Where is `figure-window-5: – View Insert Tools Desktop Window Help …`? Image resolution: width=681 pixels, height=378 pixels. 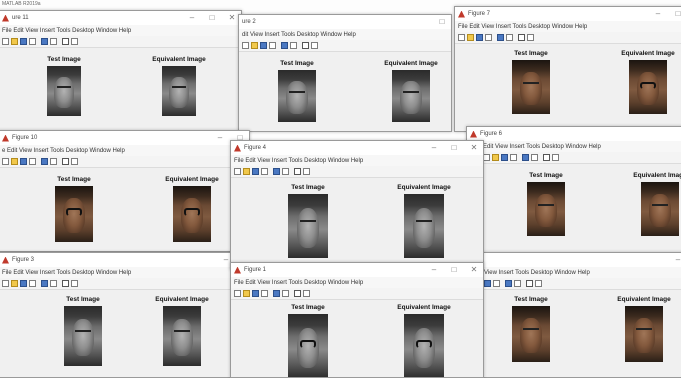
figure-window-5: – View Insert Tools Desktop Window Help … is located at coordinates (580, 315).